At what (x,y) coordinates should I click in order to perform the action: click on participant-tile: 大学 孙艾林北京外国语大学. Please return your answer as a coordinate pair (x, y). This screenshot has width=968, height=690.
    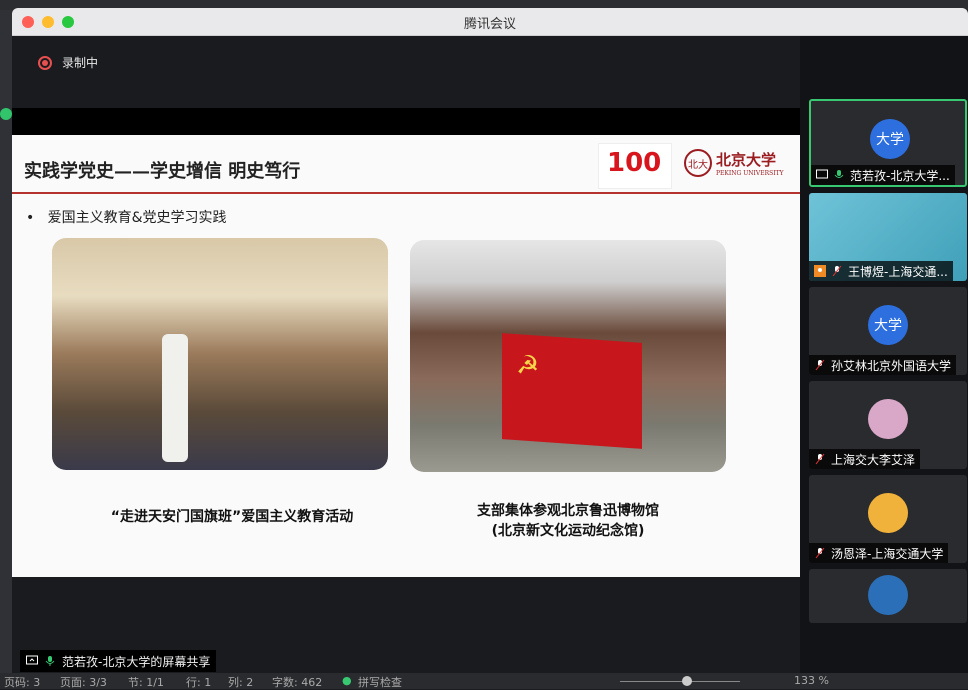
    Looking at the image, I should click on (888, 331).